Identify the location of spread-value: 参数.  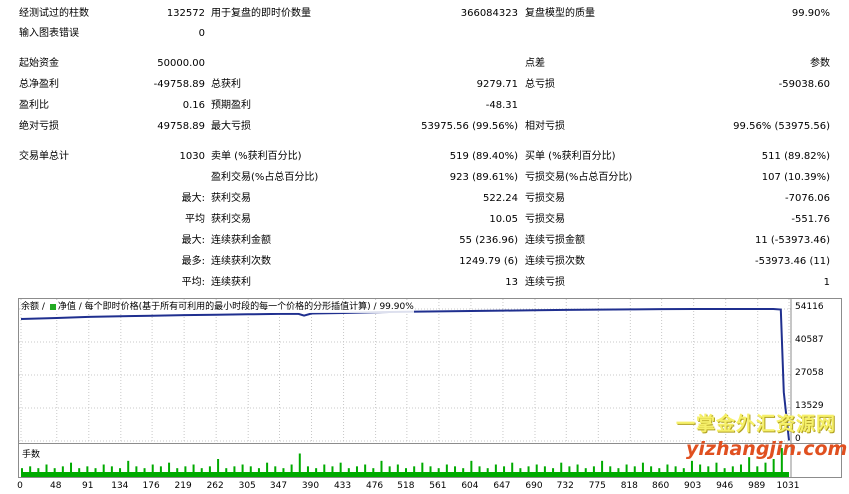
(820, 63).